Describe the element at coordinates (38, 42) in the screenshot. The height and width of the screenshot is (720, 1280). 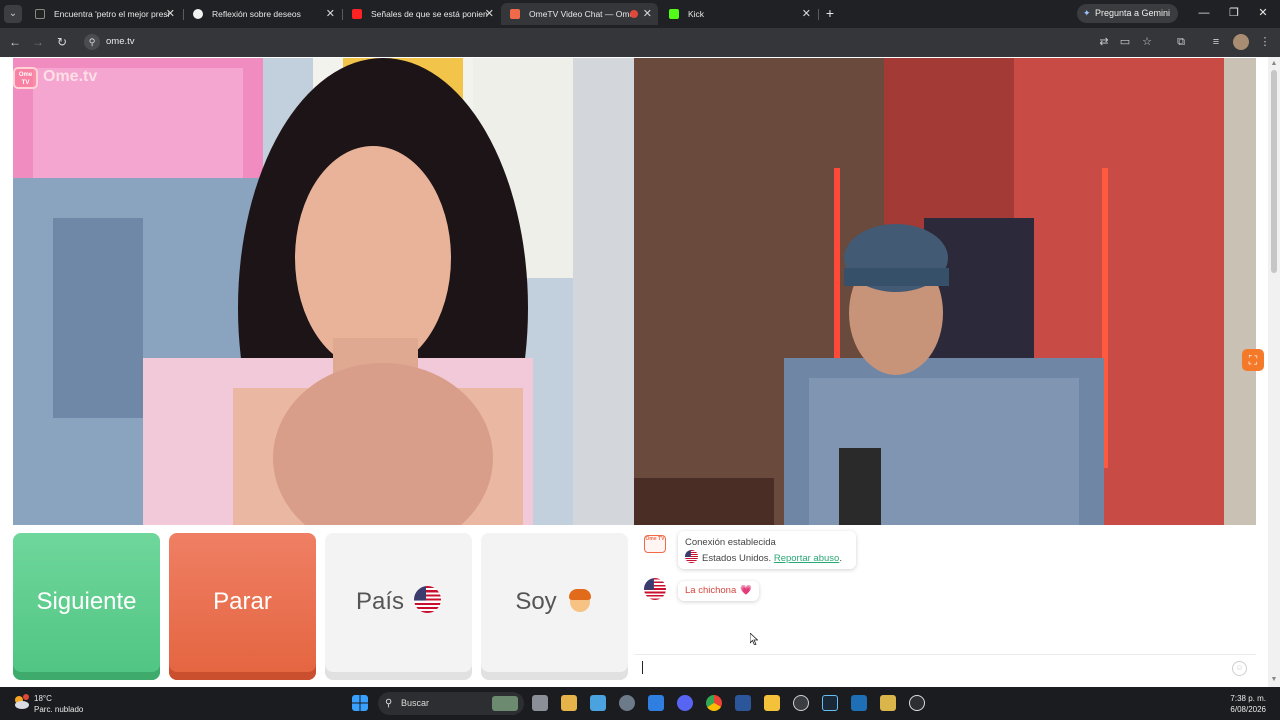
I see `forward-icon: →` at that location.